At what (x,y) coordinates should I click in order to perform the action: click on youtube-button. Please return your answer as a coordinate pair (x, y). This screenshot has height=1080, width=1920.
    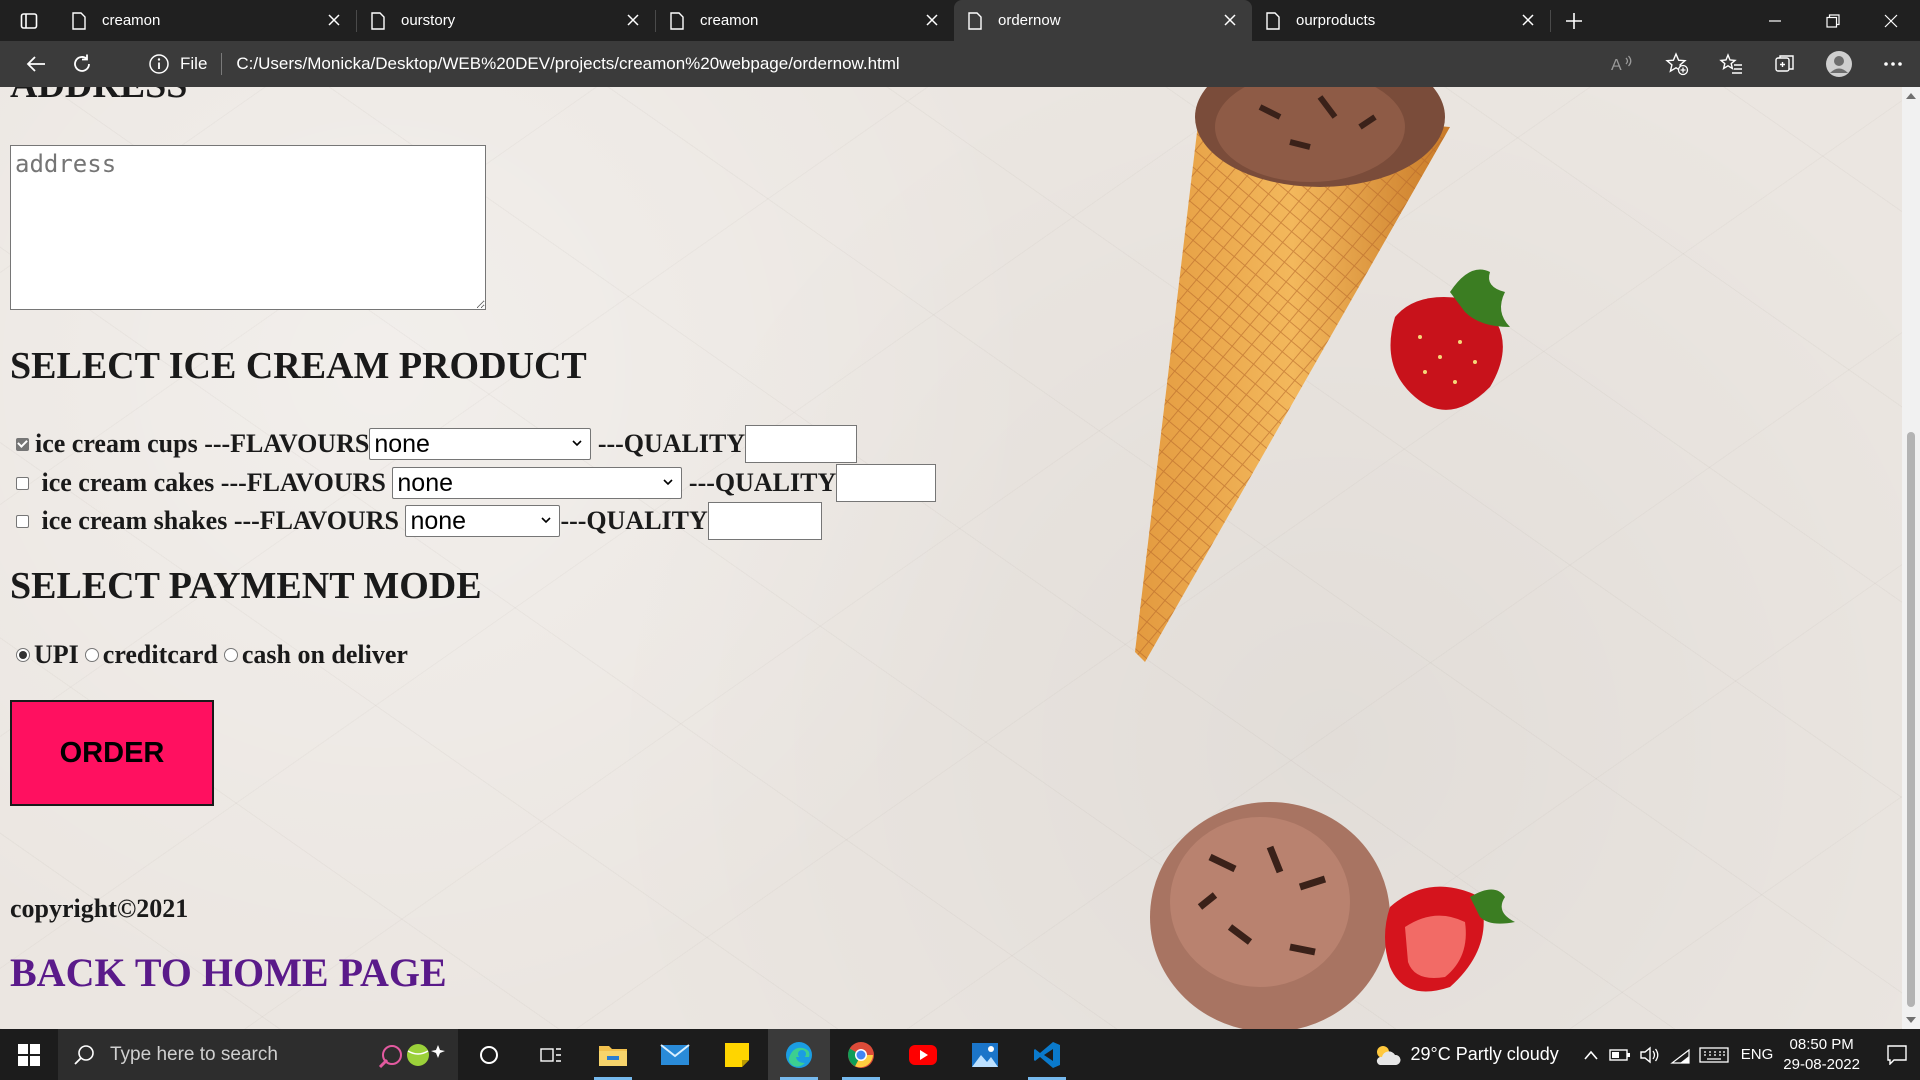
    Looking at the image, I should click on (923, 1054).